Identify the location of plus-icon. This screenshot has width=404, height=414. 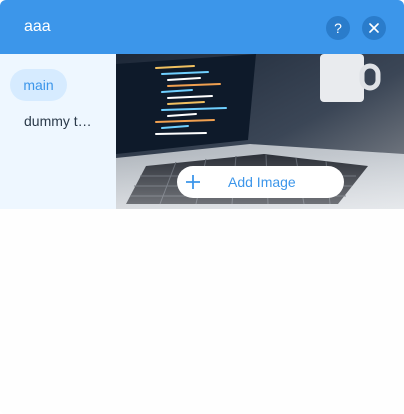
(193, 182).